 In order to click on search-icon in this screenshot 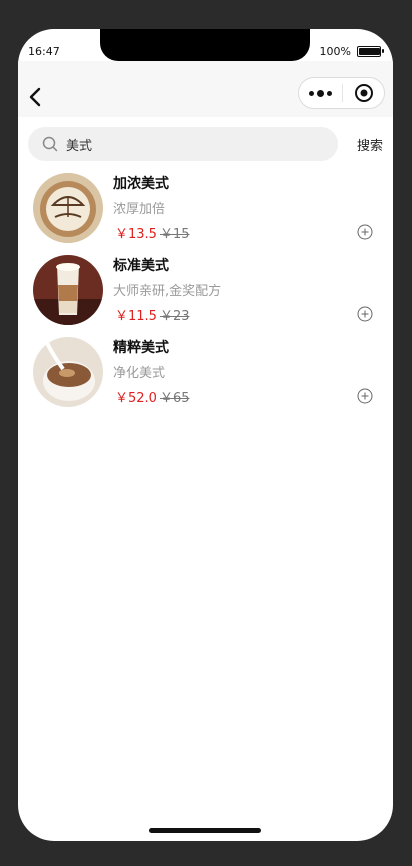, I will do `click(50, 144)`.